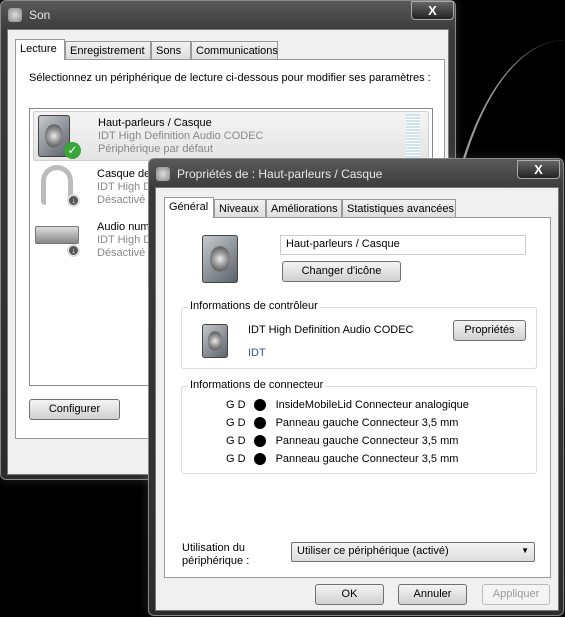  What do you see at coordinates (181, 136) in the screenshot?
I see `device-driver: IDT High Definition Audio CODEC` at bounding box center [181, 136].